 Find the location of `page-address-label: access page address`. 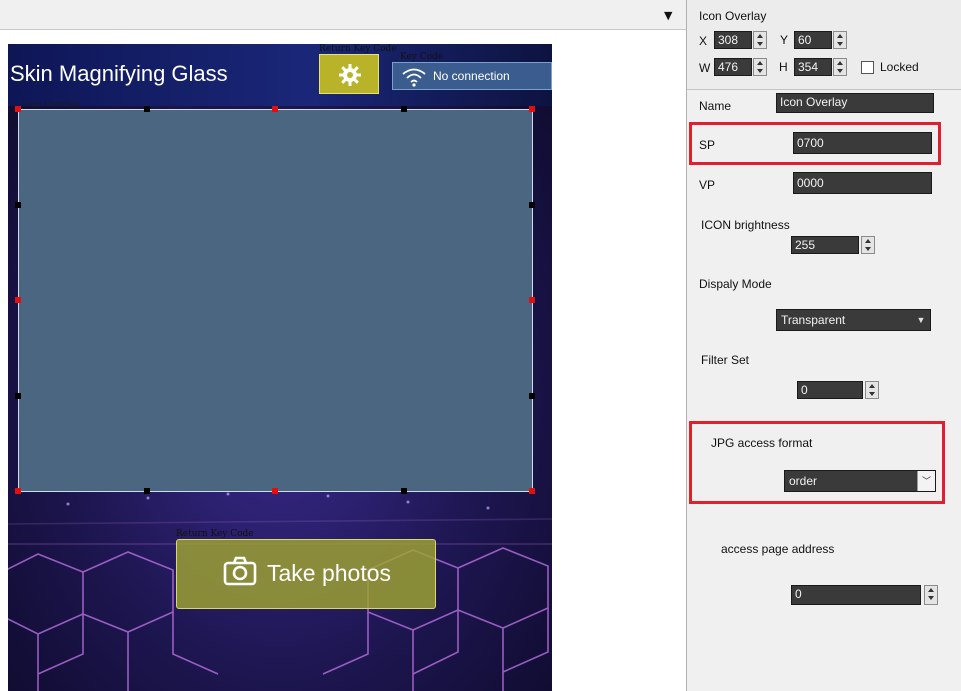

page-address-label: access page address is located at coordinates (778, 549).